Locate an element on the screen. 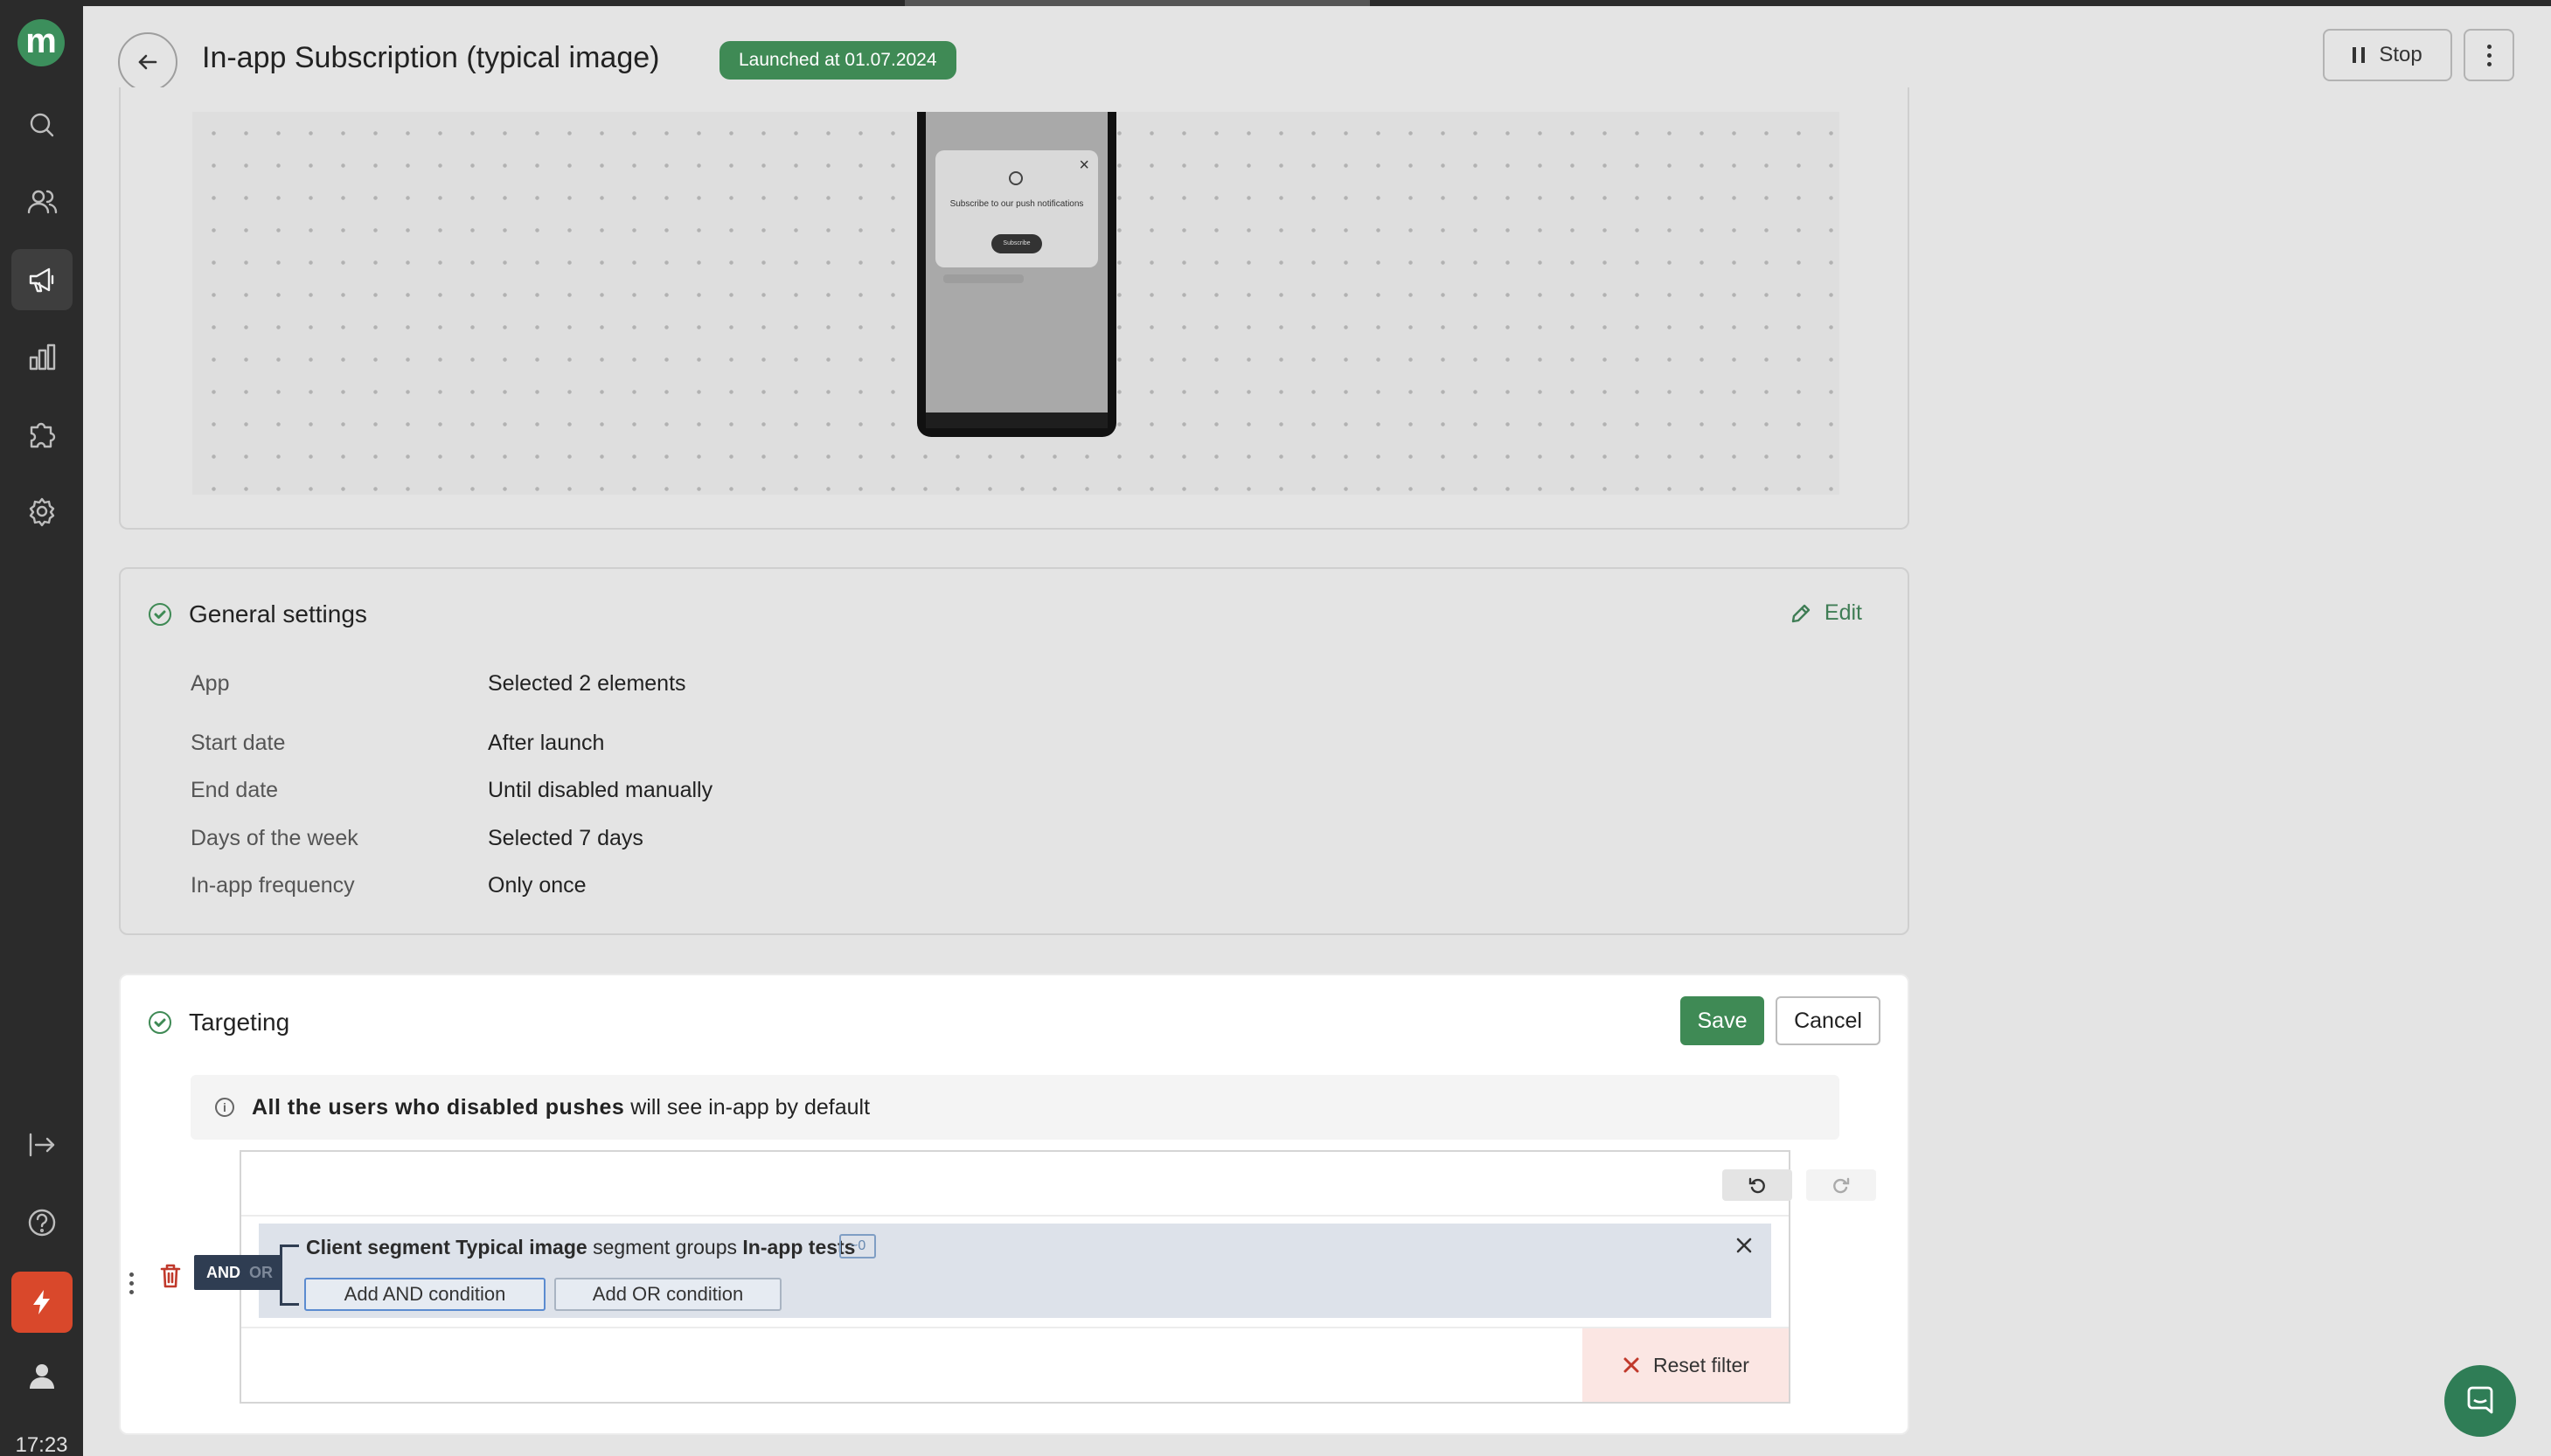  info-text-rest: will see in-app by default is located at coordinates (747, 1107).